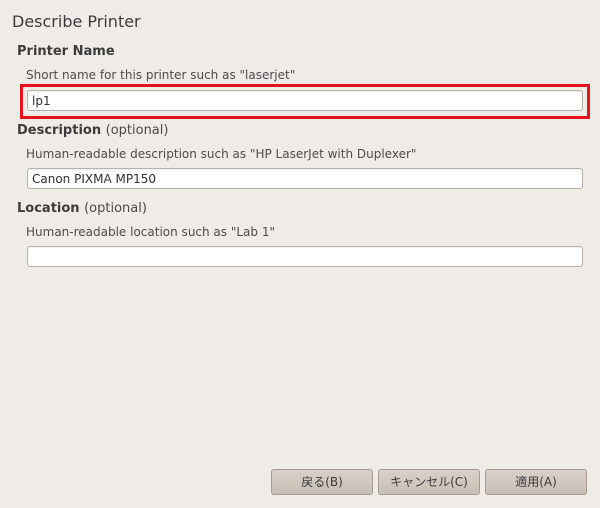 This screenshot has width=600, height=508. Describe the element at coordinates (82, 209) in the screenshot. I see `location-heading: Location (optional)` at that location.